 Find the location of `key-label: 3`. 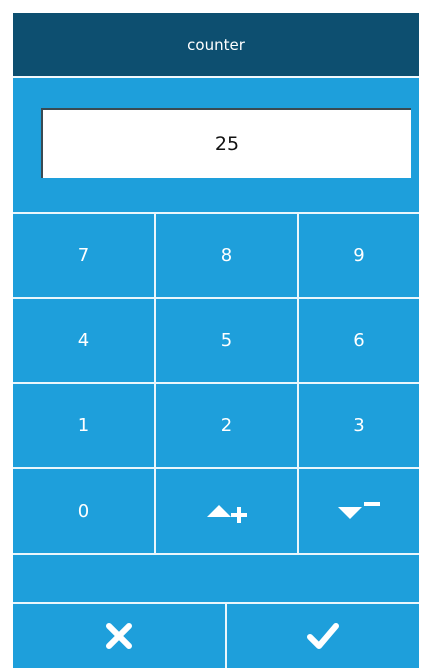

key-label: 3 is located at coordinates (359, 425).